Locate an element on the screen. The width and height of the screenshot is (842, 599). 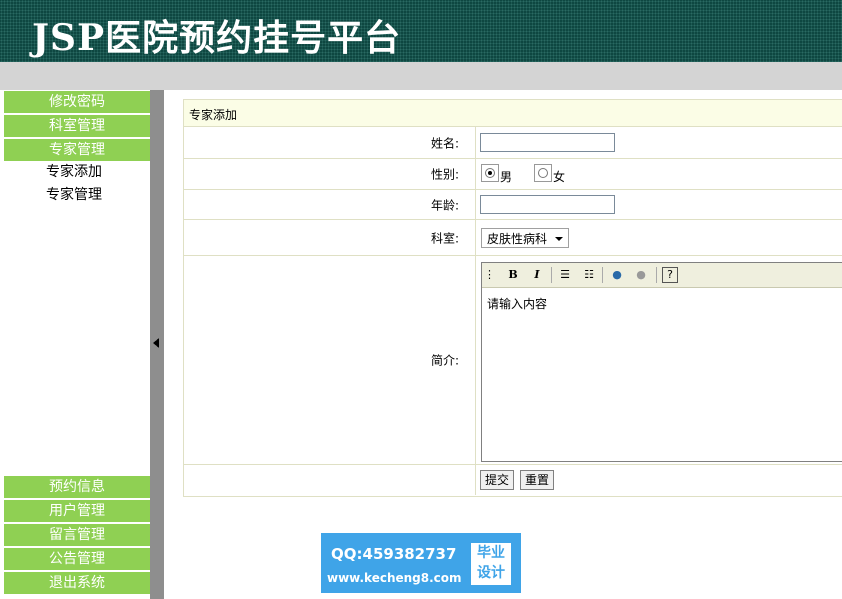
bold-button: B is located at coordinates (513, 275).